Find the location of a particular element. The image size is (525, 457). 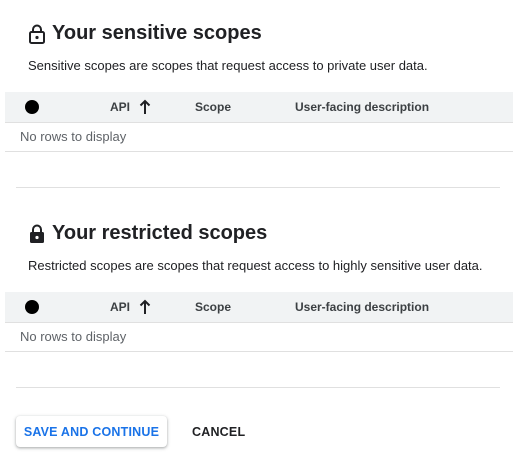

sensitive-empty-row: No rows to display is located at coordinates (259, 137).